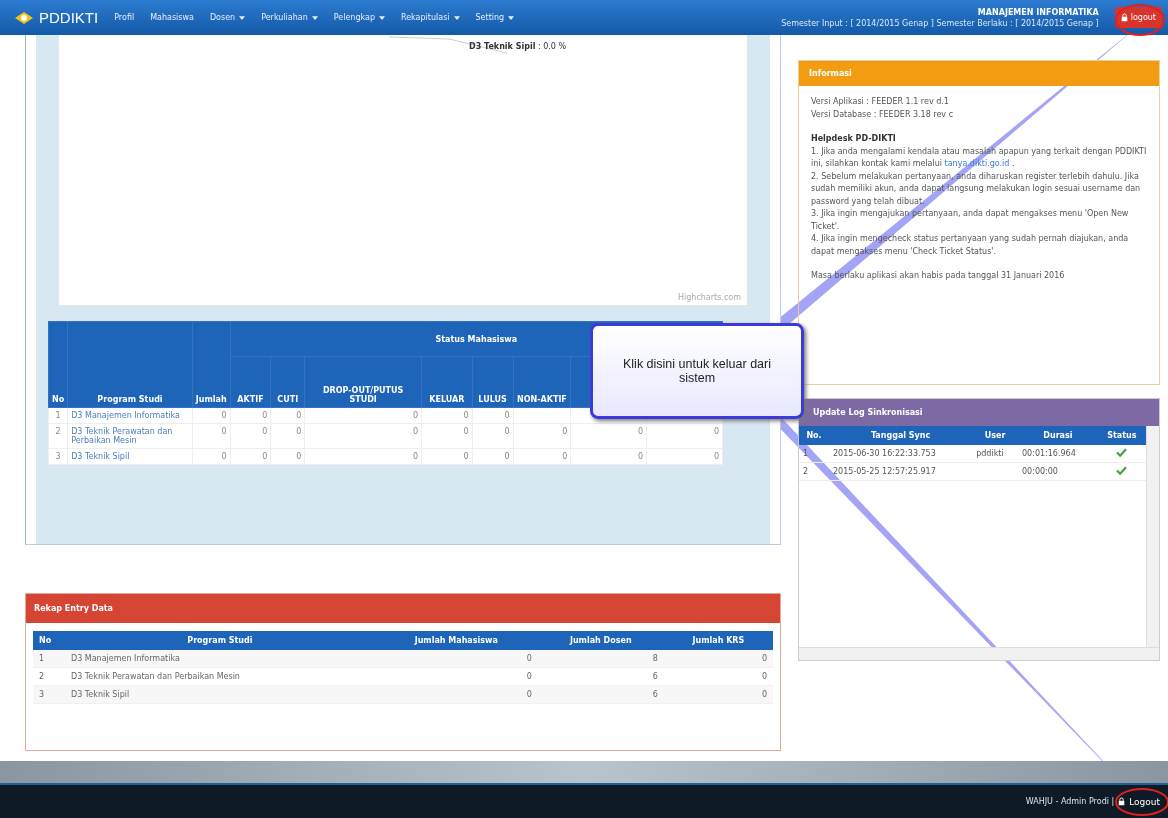  I want to click on column-header: LULUS, so click(493, 382).